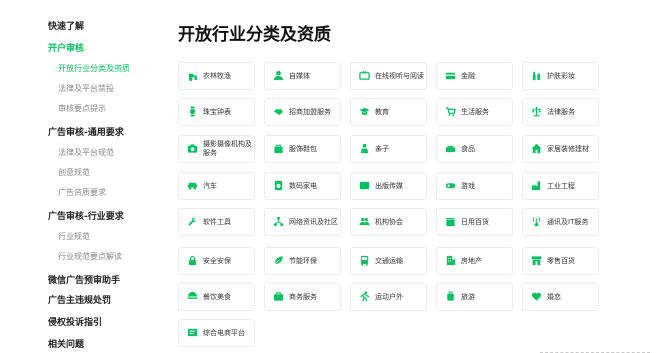 The height and width of the screenshot is (353, 670). Describe the element at coordinates (216, 112) in the screenshot. I see `industry-card: 珠宝钟表` at that location.